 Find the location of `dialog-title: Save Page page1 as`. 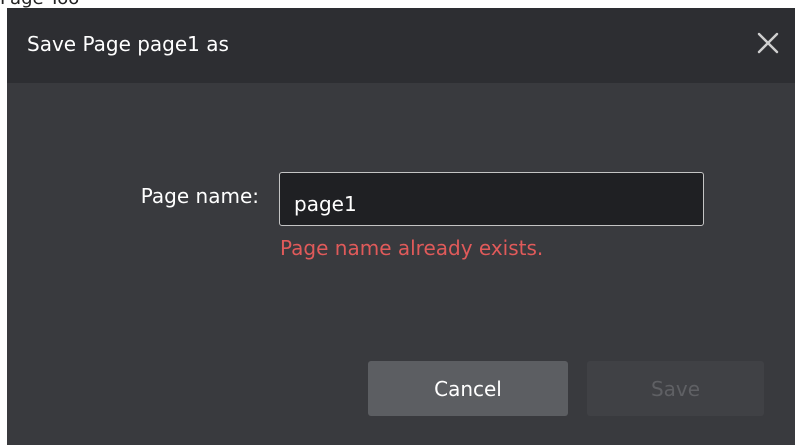

dialog-title: Save Page page1 as is located at coordinates (128, 44).